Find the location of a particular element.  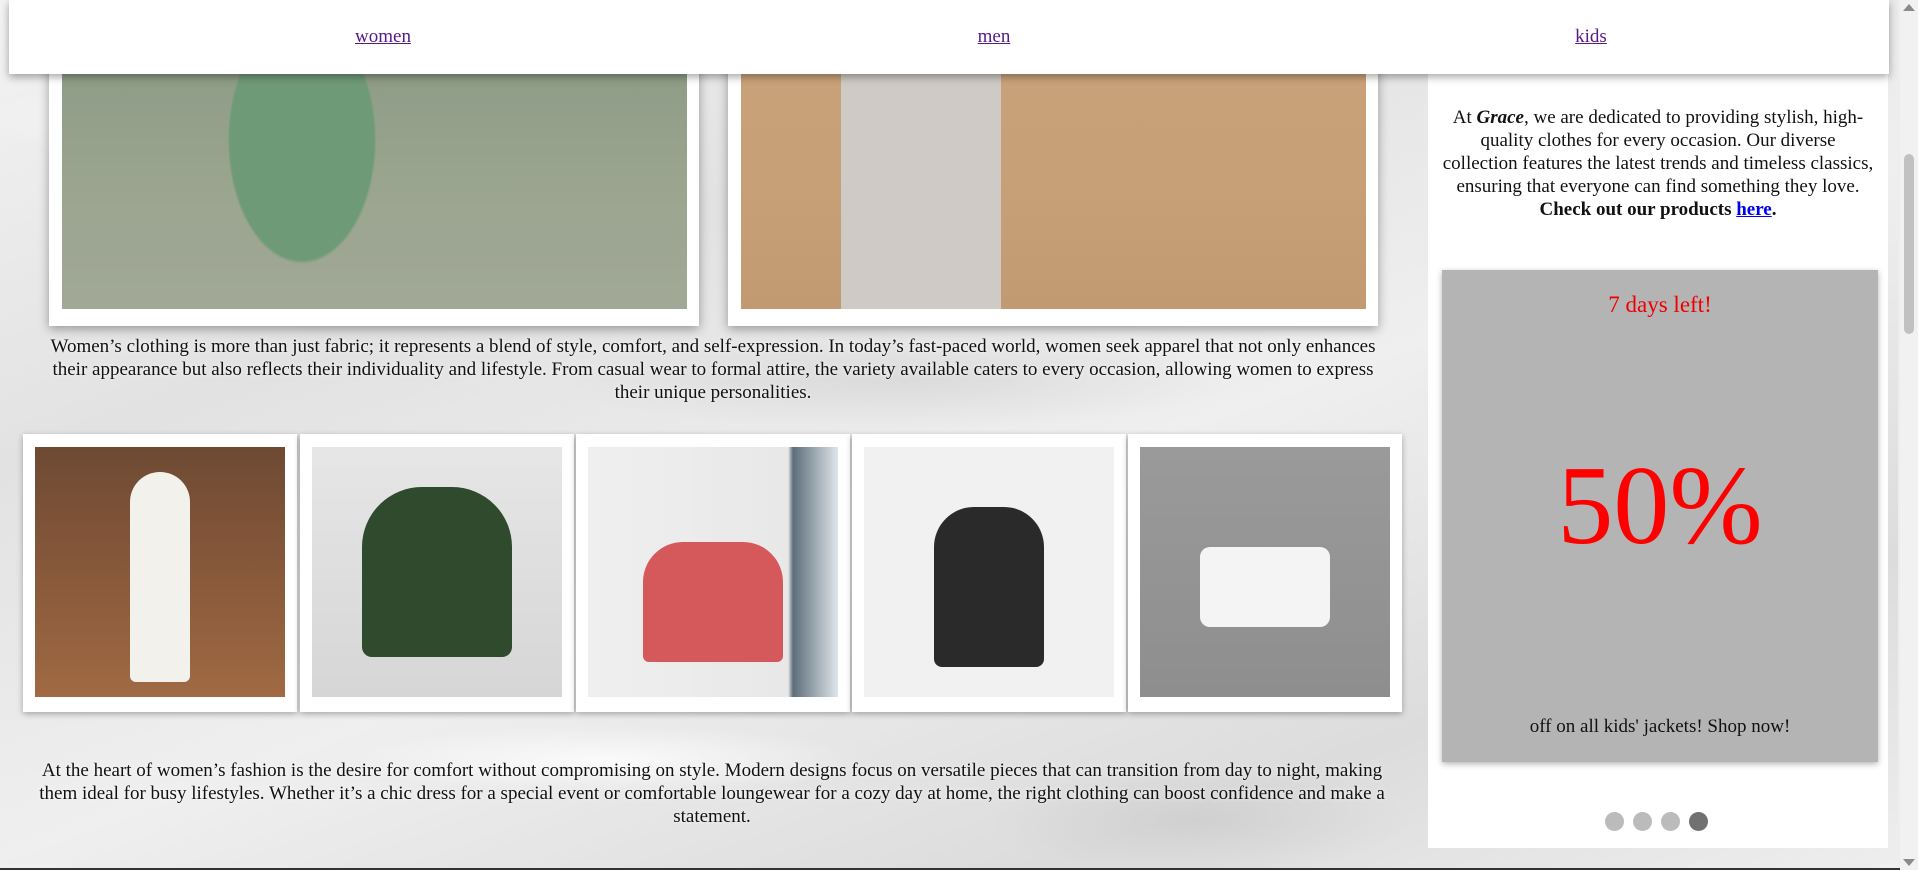

featured-photo-frame-pants is located at coordinates (1053, 193).